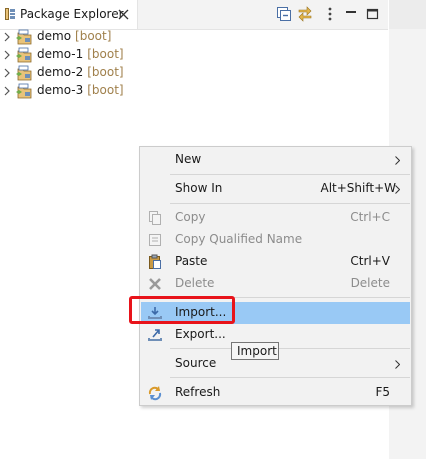  I want to click on tooltip: Import, so click(255, 351).